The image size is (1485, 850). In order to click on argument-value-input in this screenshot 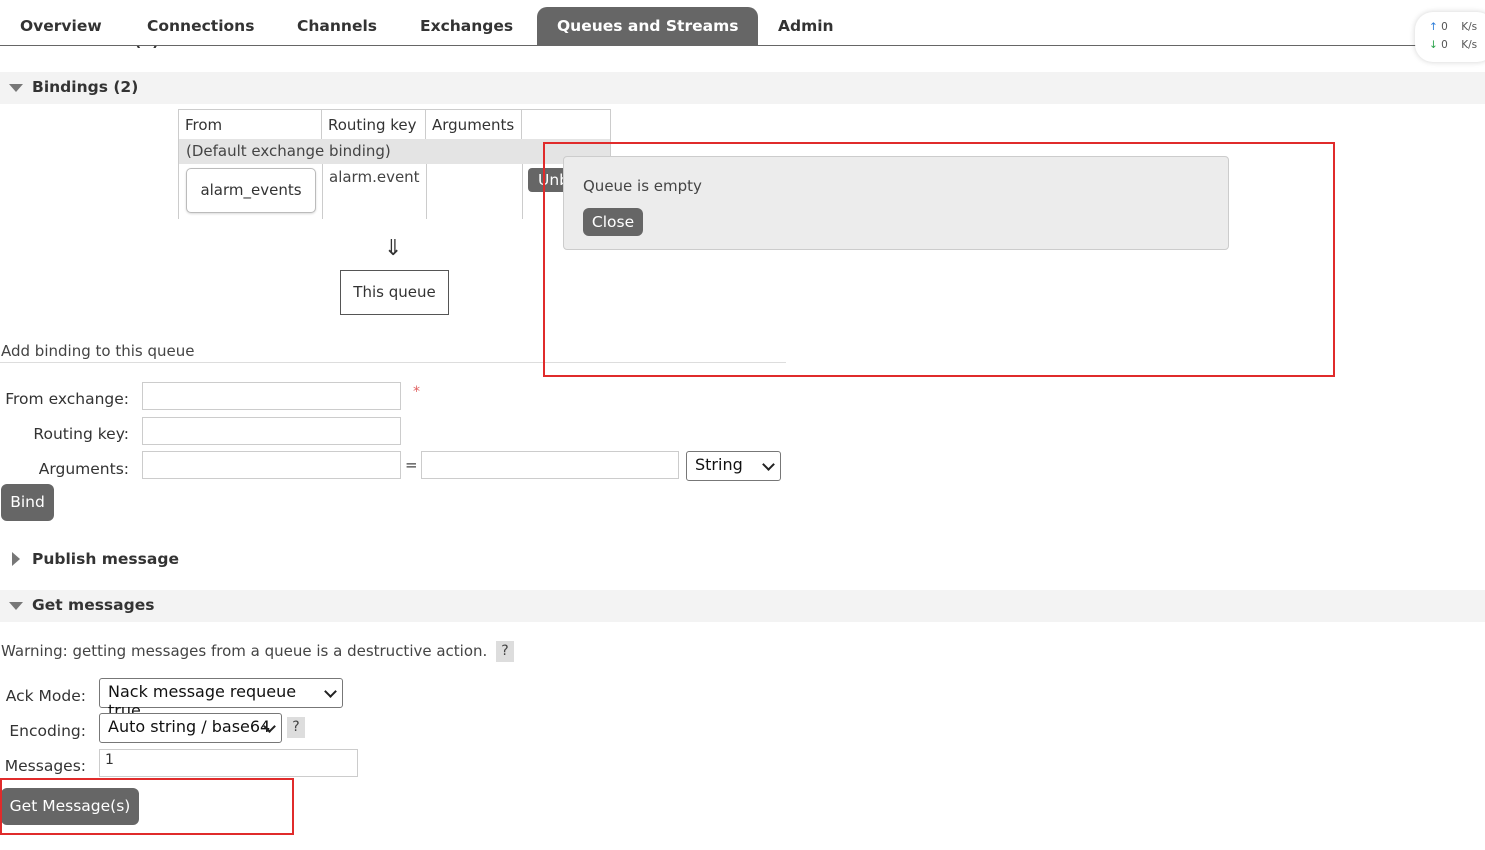, I will do `click(550, 465)`.